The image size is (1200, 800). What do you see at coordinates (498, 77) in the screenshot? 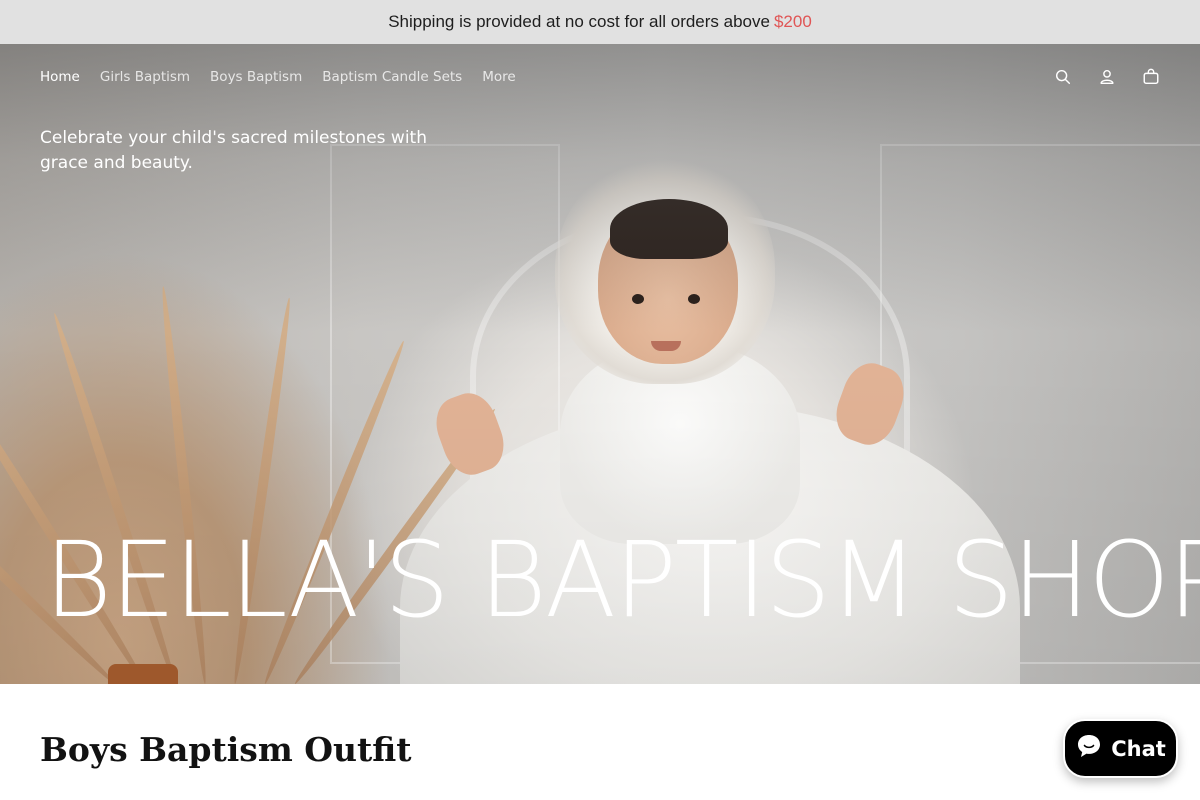
I see `nav-link-more: More` at bounding box center [498, 77].